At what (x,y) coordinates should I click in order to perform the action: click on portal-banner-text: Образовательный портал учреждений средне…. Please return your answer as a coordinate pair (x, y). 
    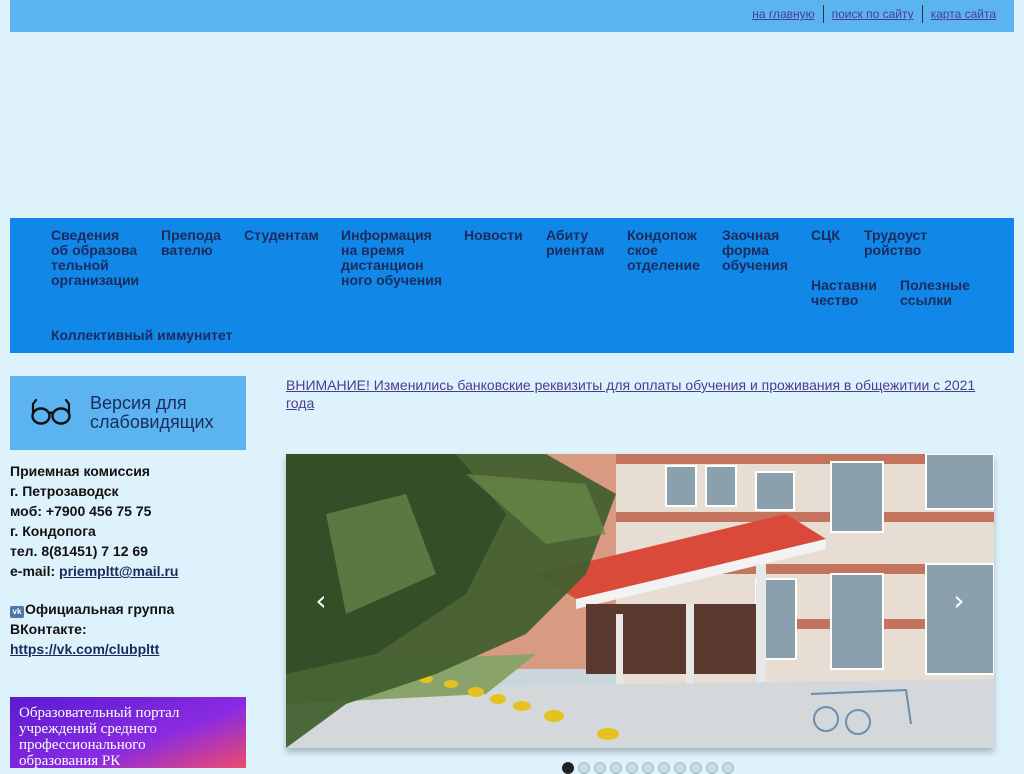
    Looking at the image, I should click on (99, 736).